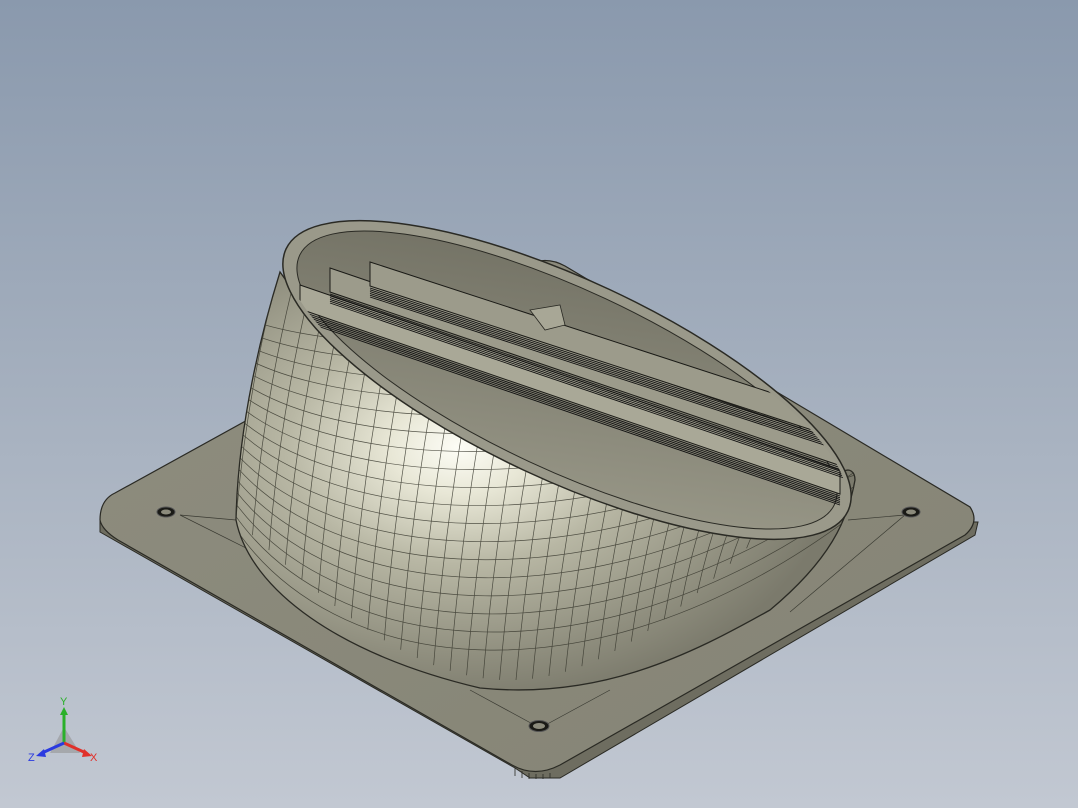 The width and height of the screenshot is (1078, 808). What do you see at coordinates (64, 702) in the screenshot?
I see `y-axis-label: Y` at bounding box center [64, 702].